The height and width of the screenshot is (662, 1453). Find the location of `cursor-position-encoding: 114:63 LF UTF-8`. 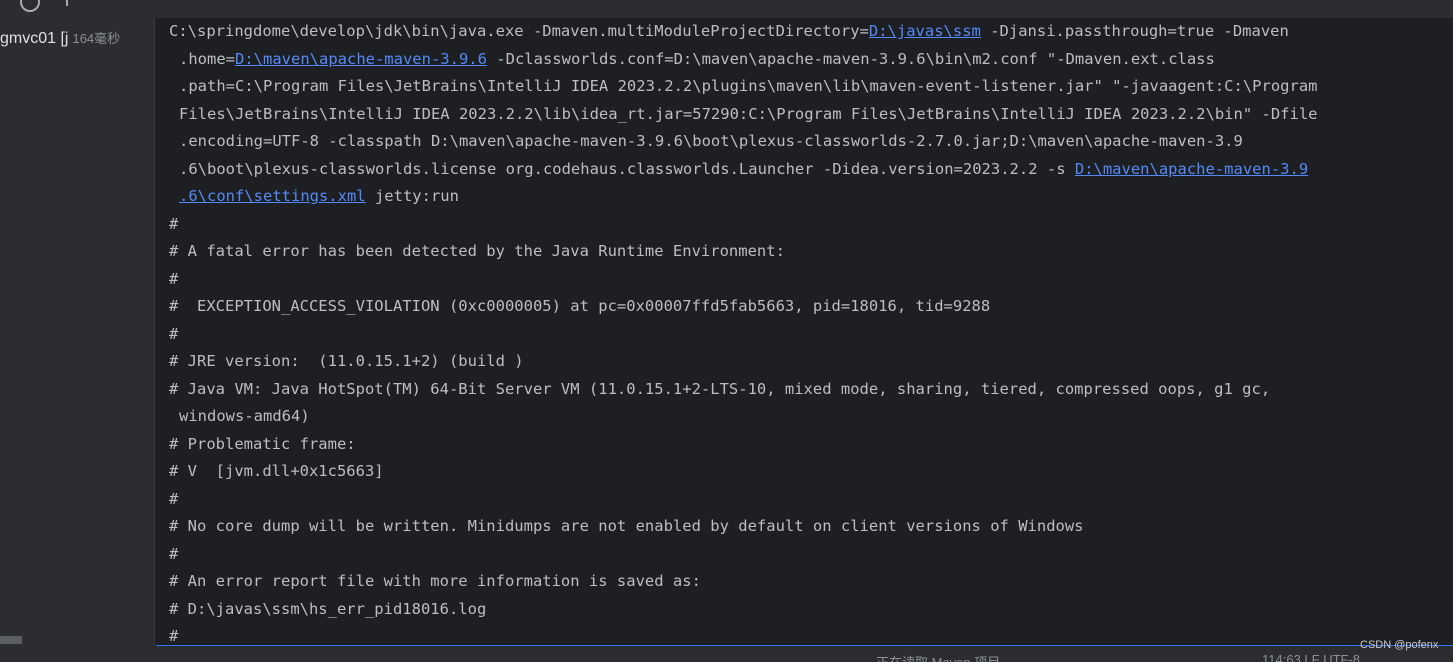

cursor-position-encoding: 114:63 LF UTF-8 is located at coordinates (1311, 657).